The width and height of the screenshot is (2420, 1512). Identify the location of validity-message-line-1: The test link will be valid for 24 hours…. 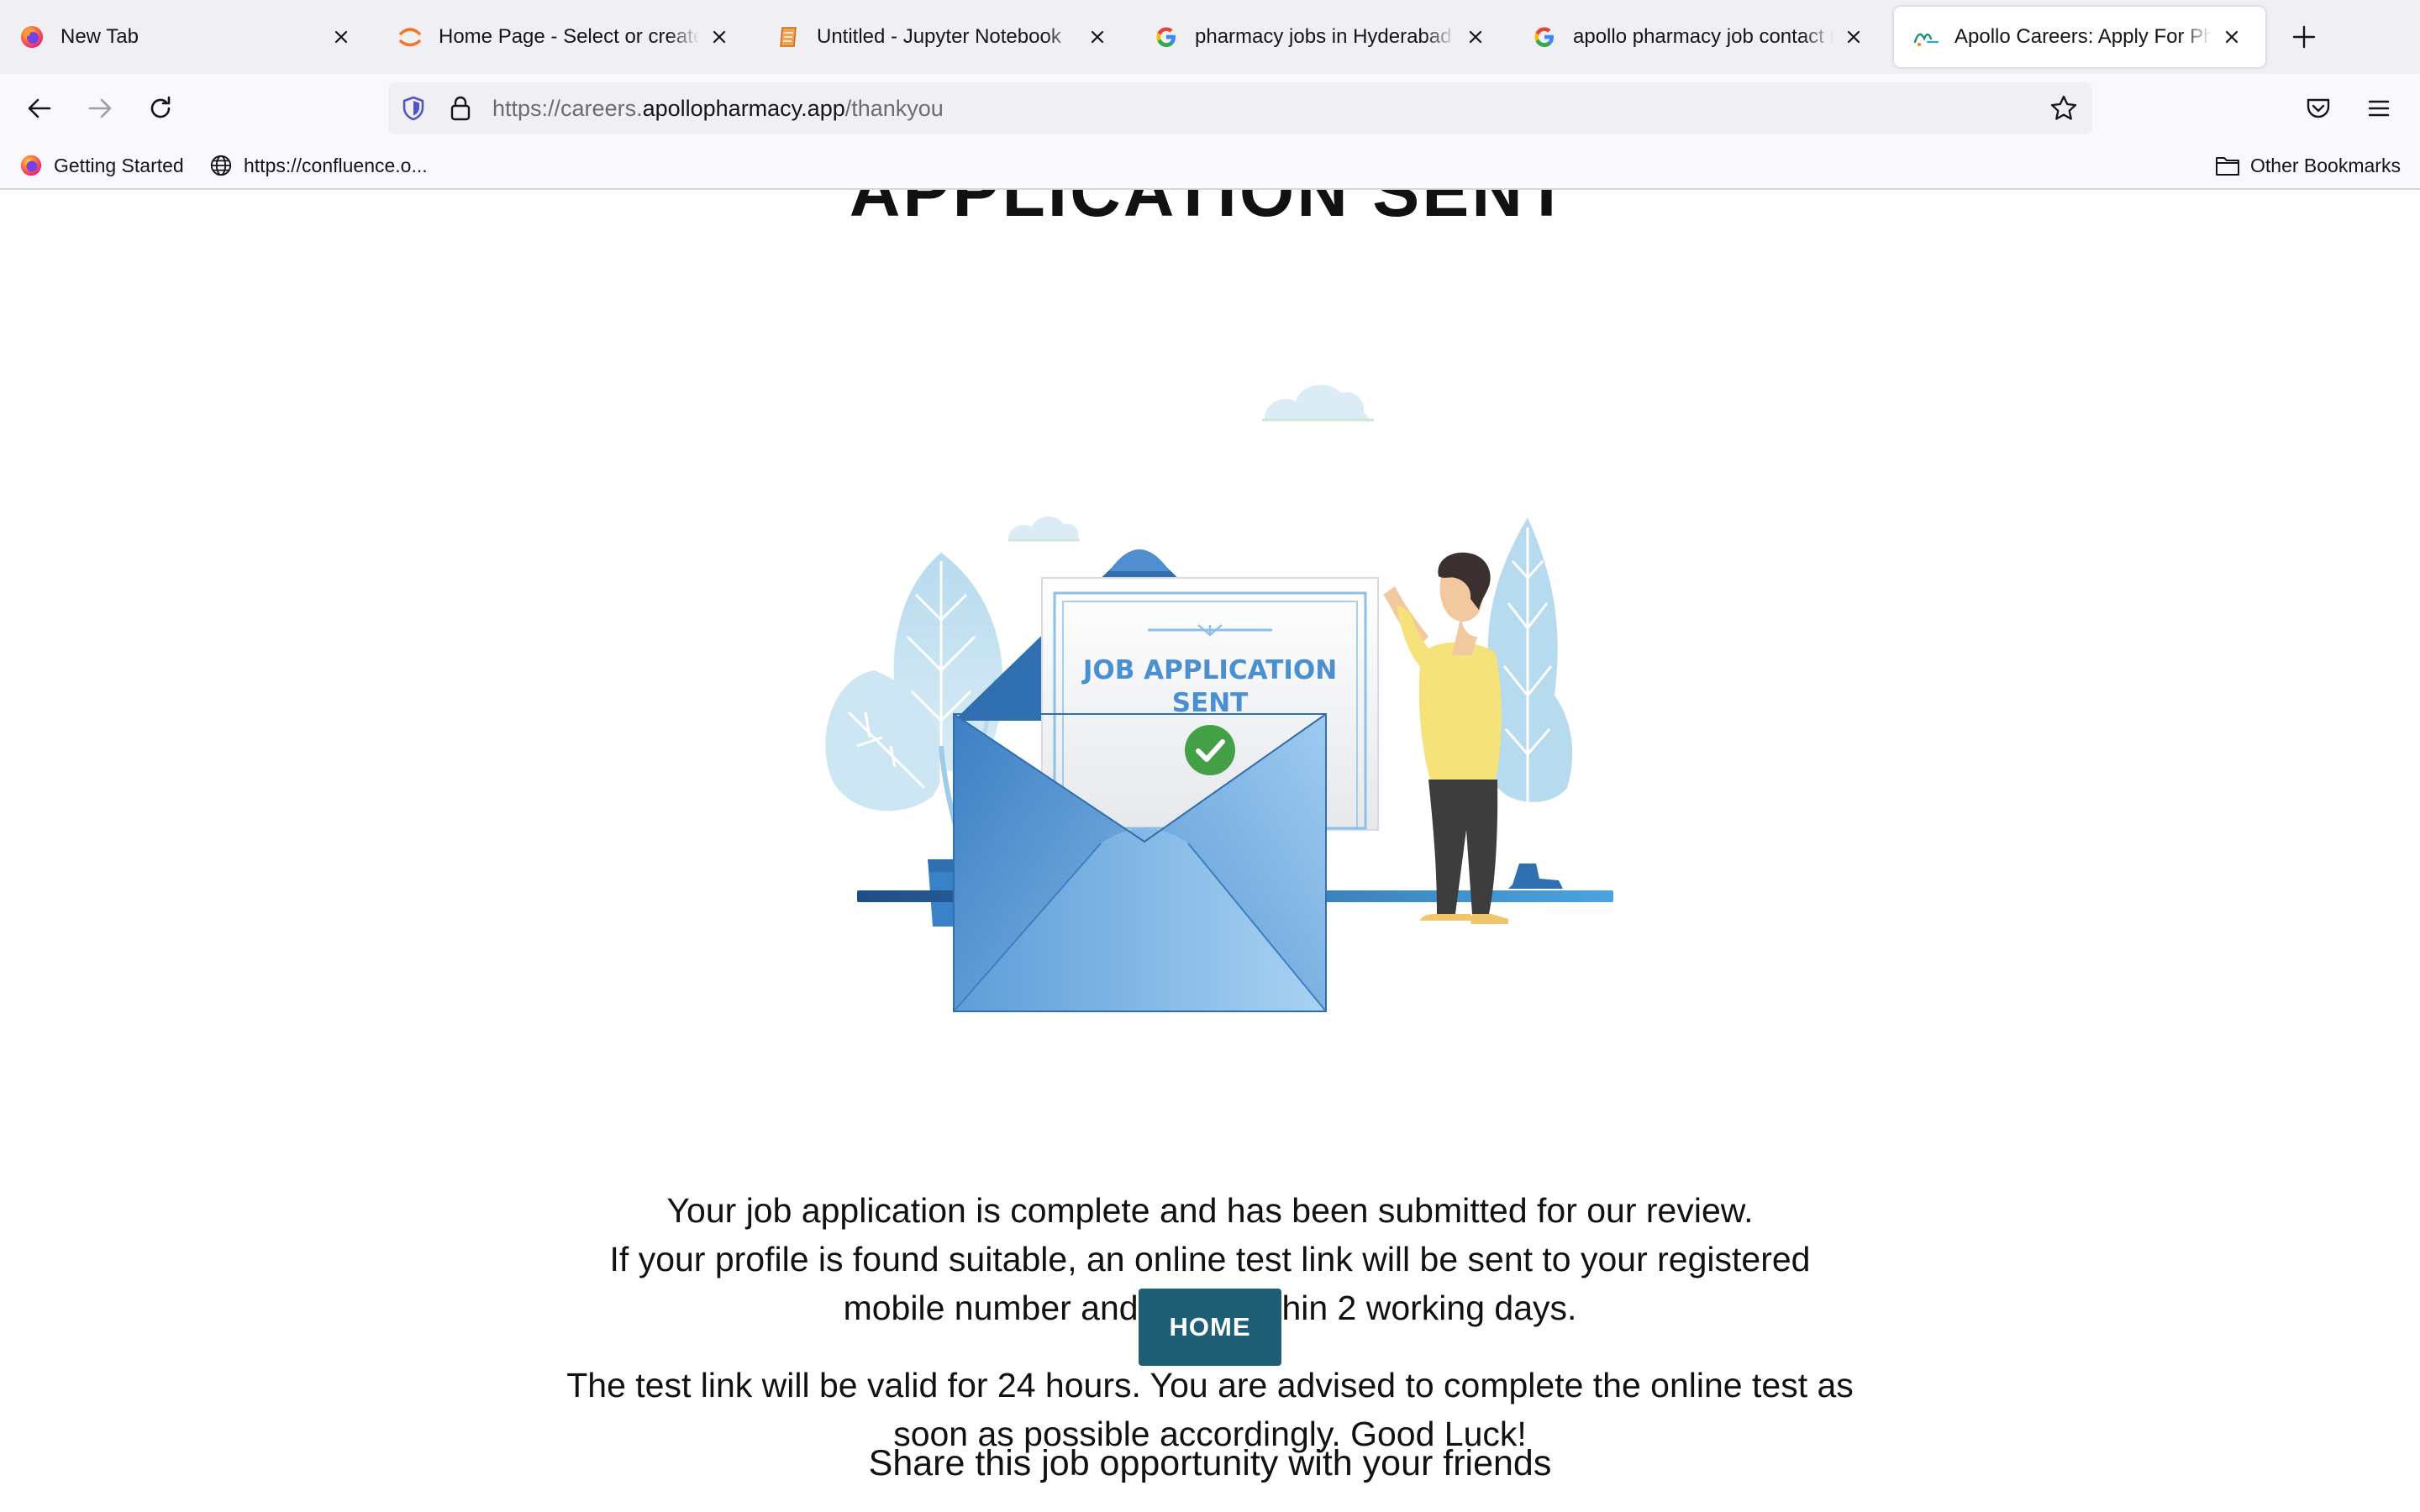
(1210, 1385).